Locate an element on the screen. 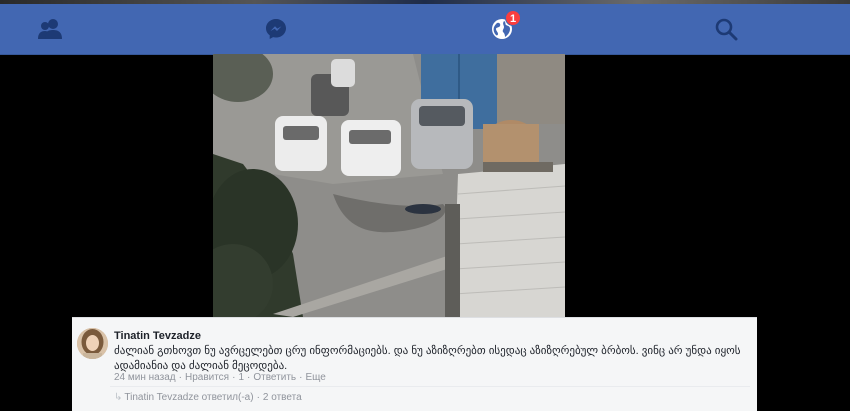 The height and width of the screenshot is (411, 850). reaction-count: 1 is located at coordinates (241, 377).